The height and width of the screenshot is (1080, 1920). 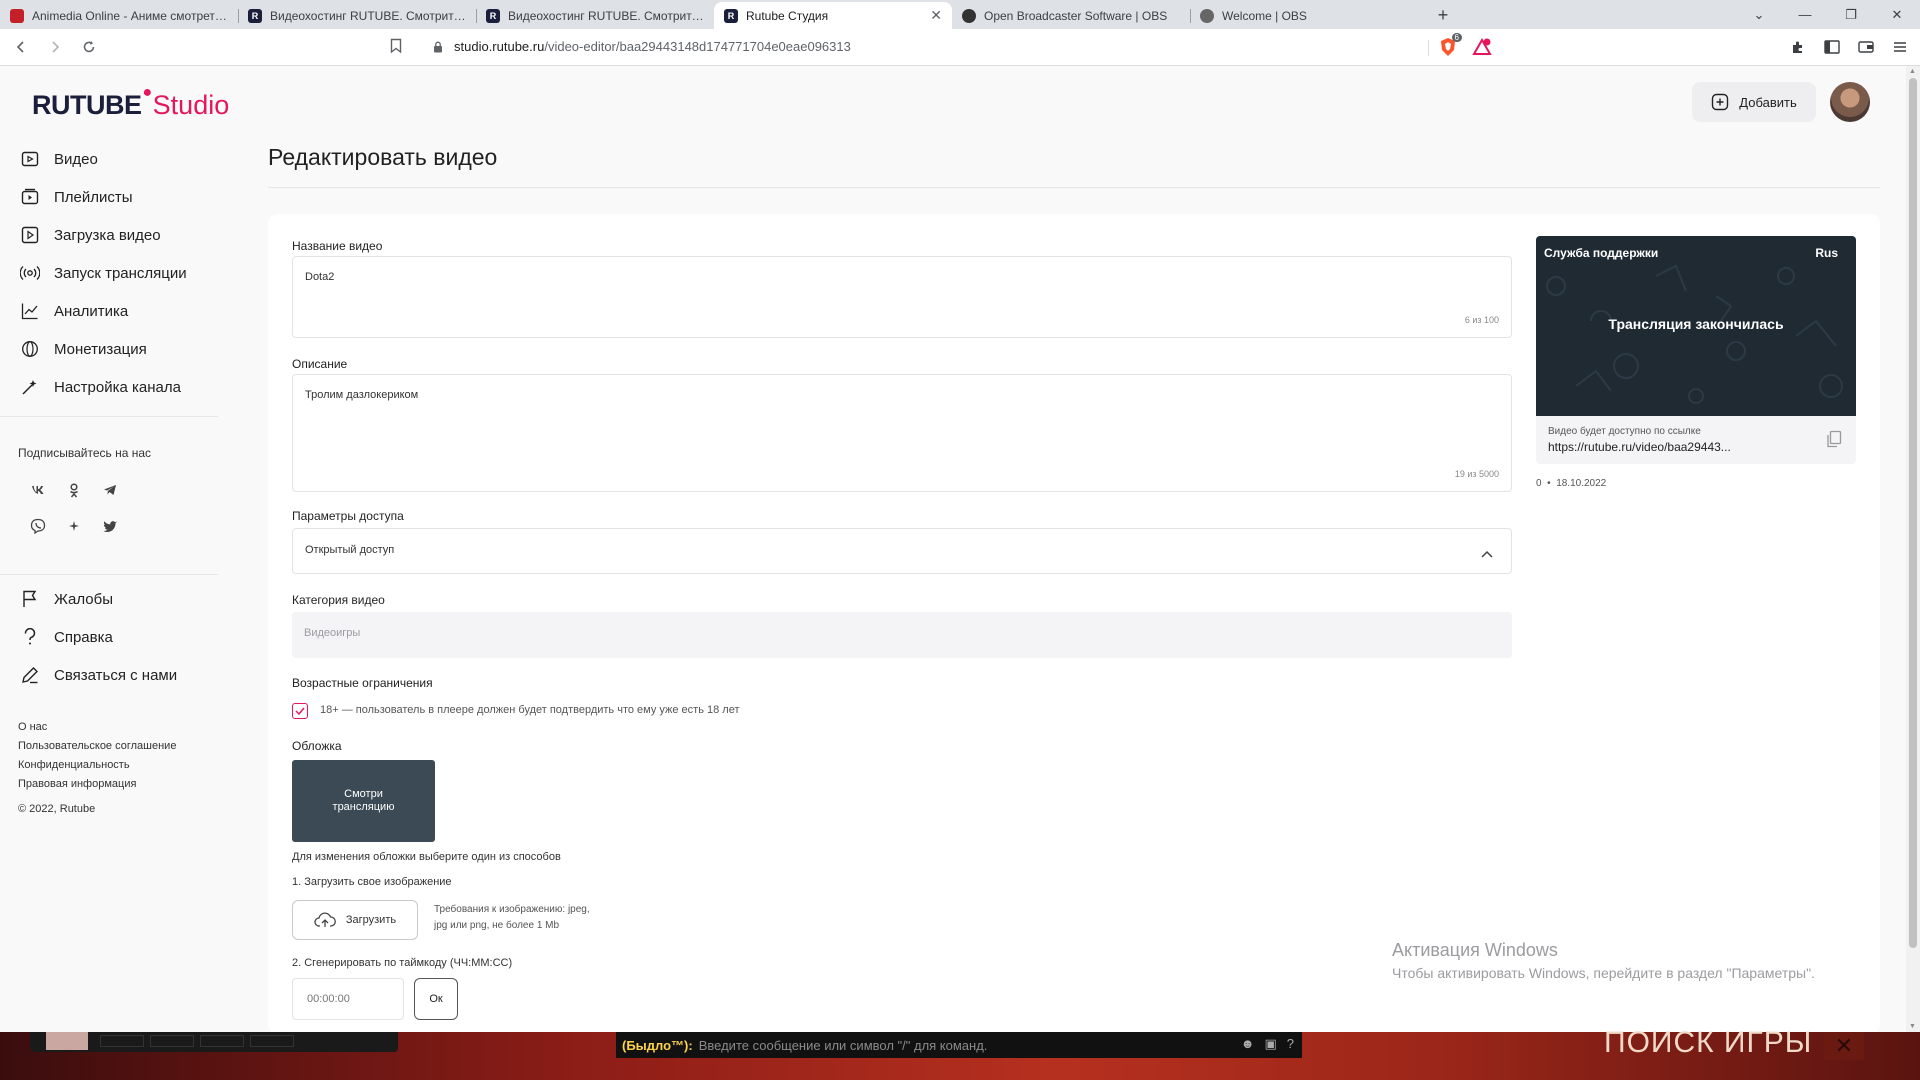 What do you see at coordinates (1805, 14) in the screenshot?
I see `minimize-icon: —` at bounding box center [1805, 14].